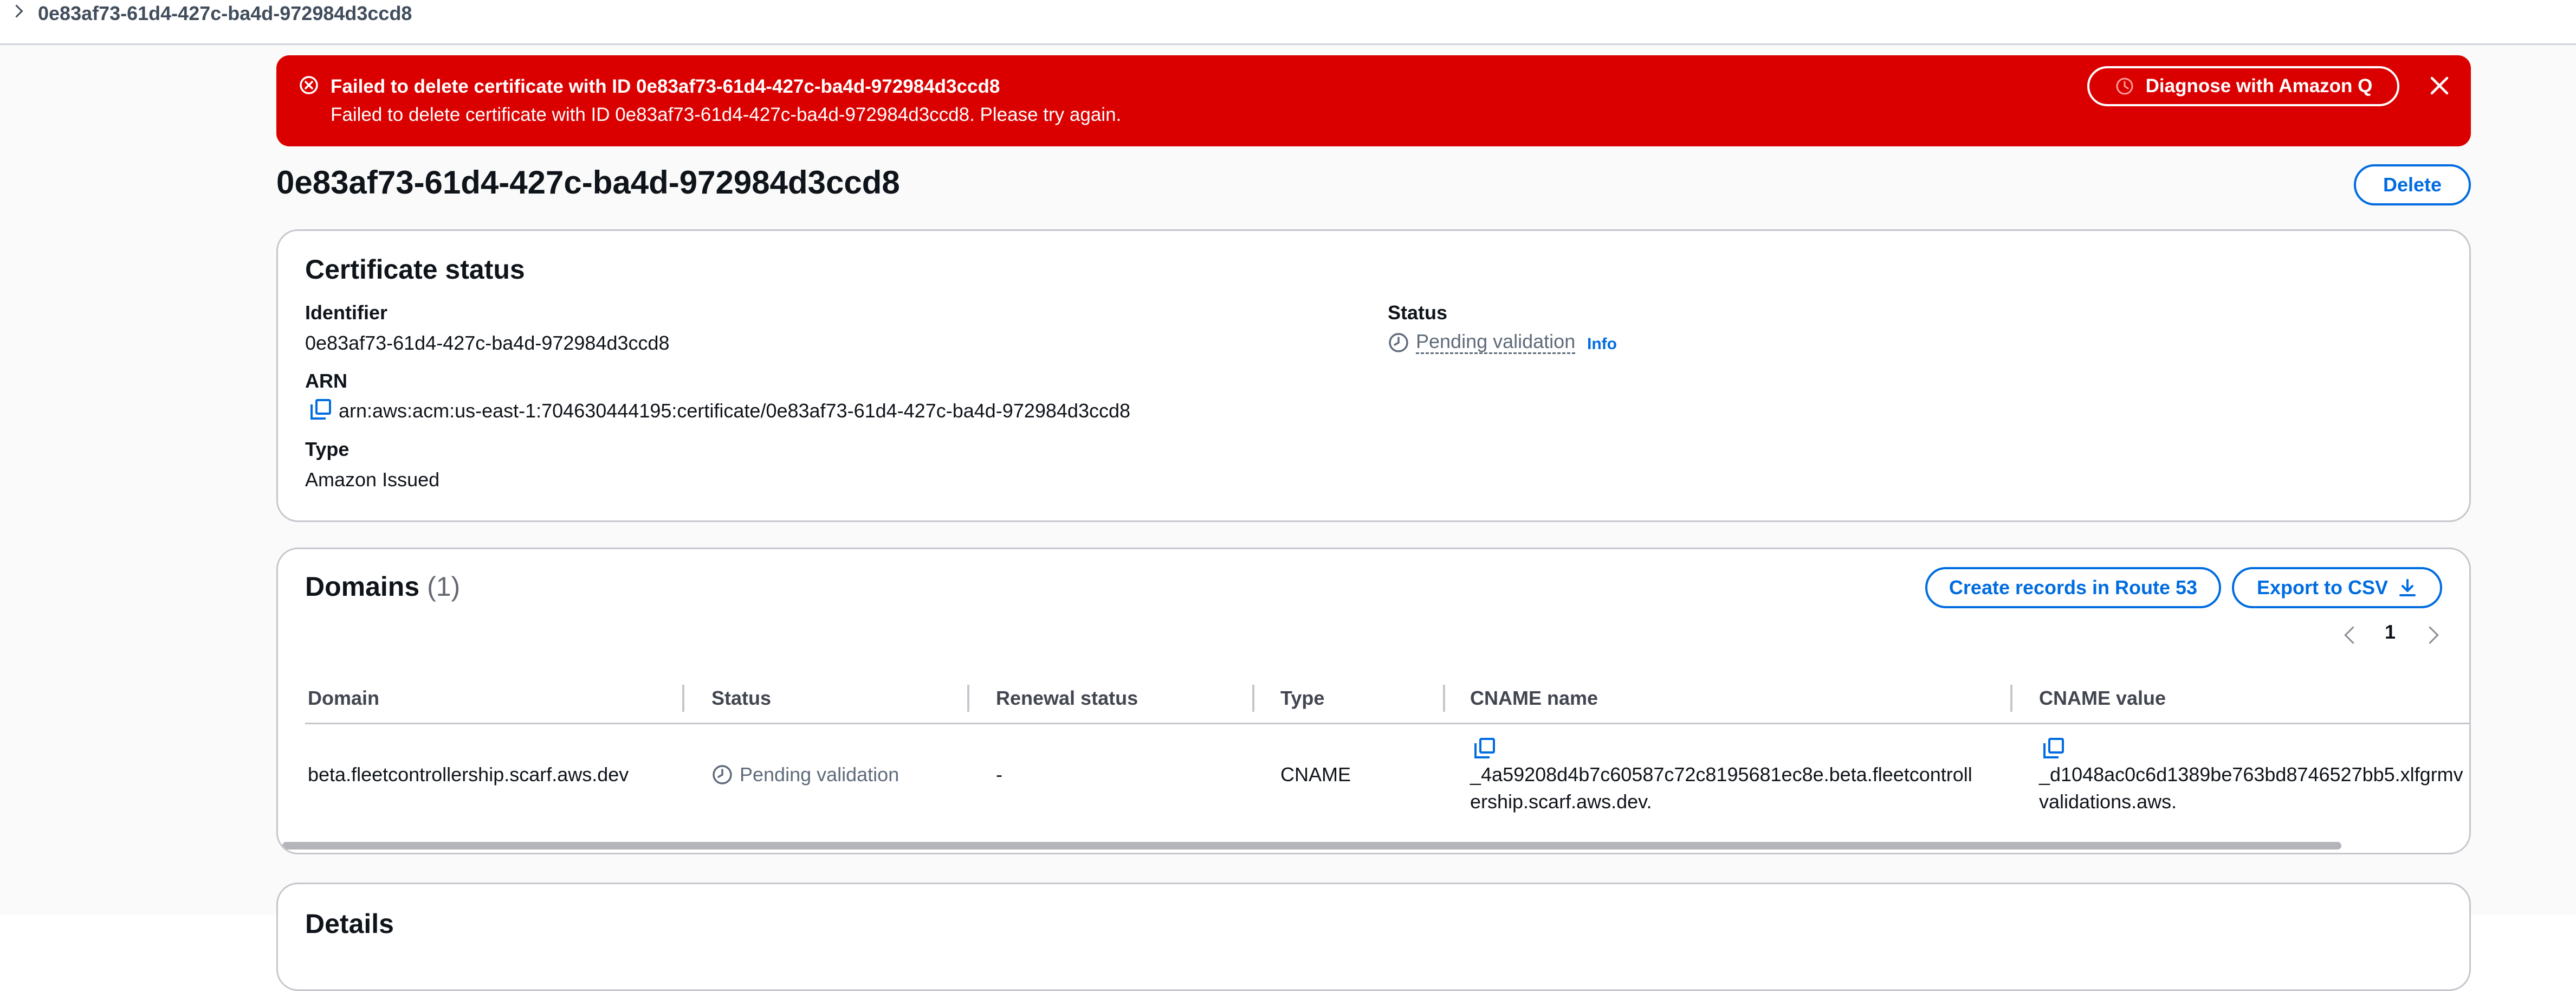 The height and width of the screenshot is (991, 2576). What do you see at coordinates (1302, 698) in the screenshot?
I see `column-header-type: Type` at bounding box center [1302, 698].